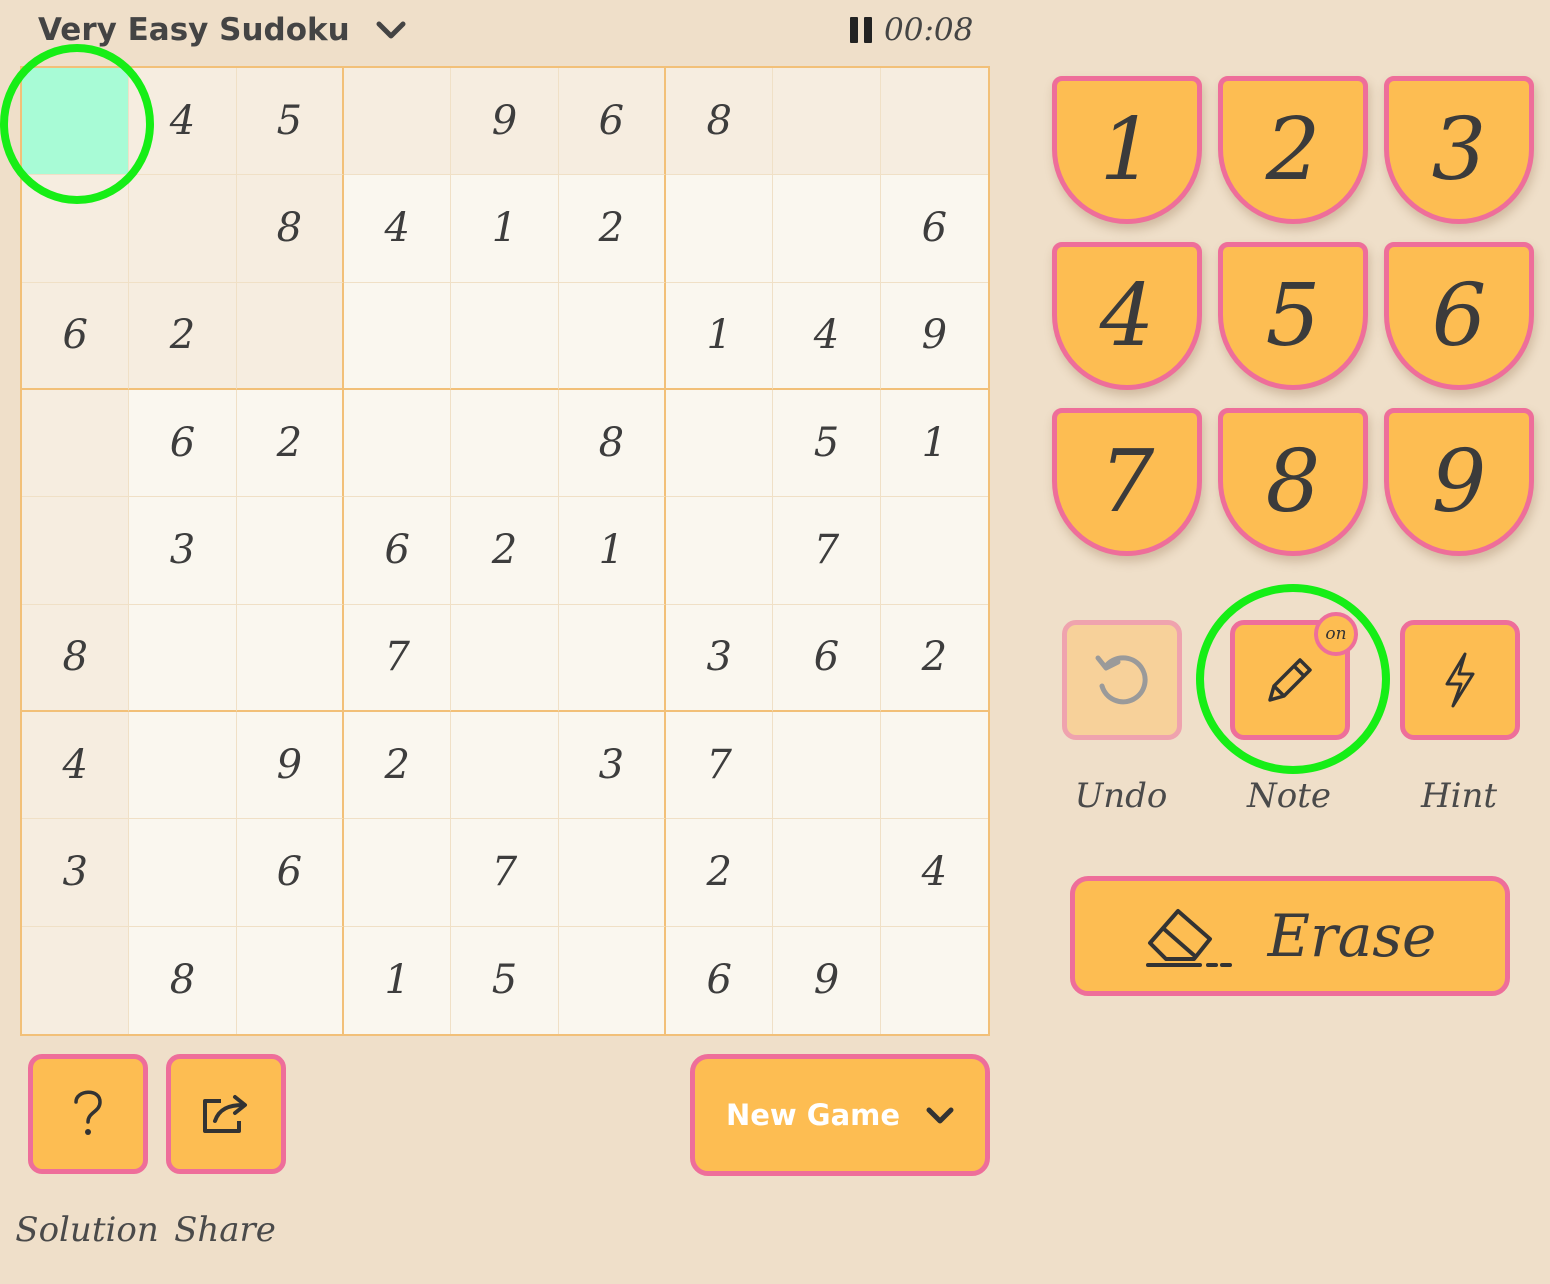 The image size is (1550, 1284). Describe the element at coordinates (934, 444) in the screenshot. I see `cell-r4-c9: 1` at that location.